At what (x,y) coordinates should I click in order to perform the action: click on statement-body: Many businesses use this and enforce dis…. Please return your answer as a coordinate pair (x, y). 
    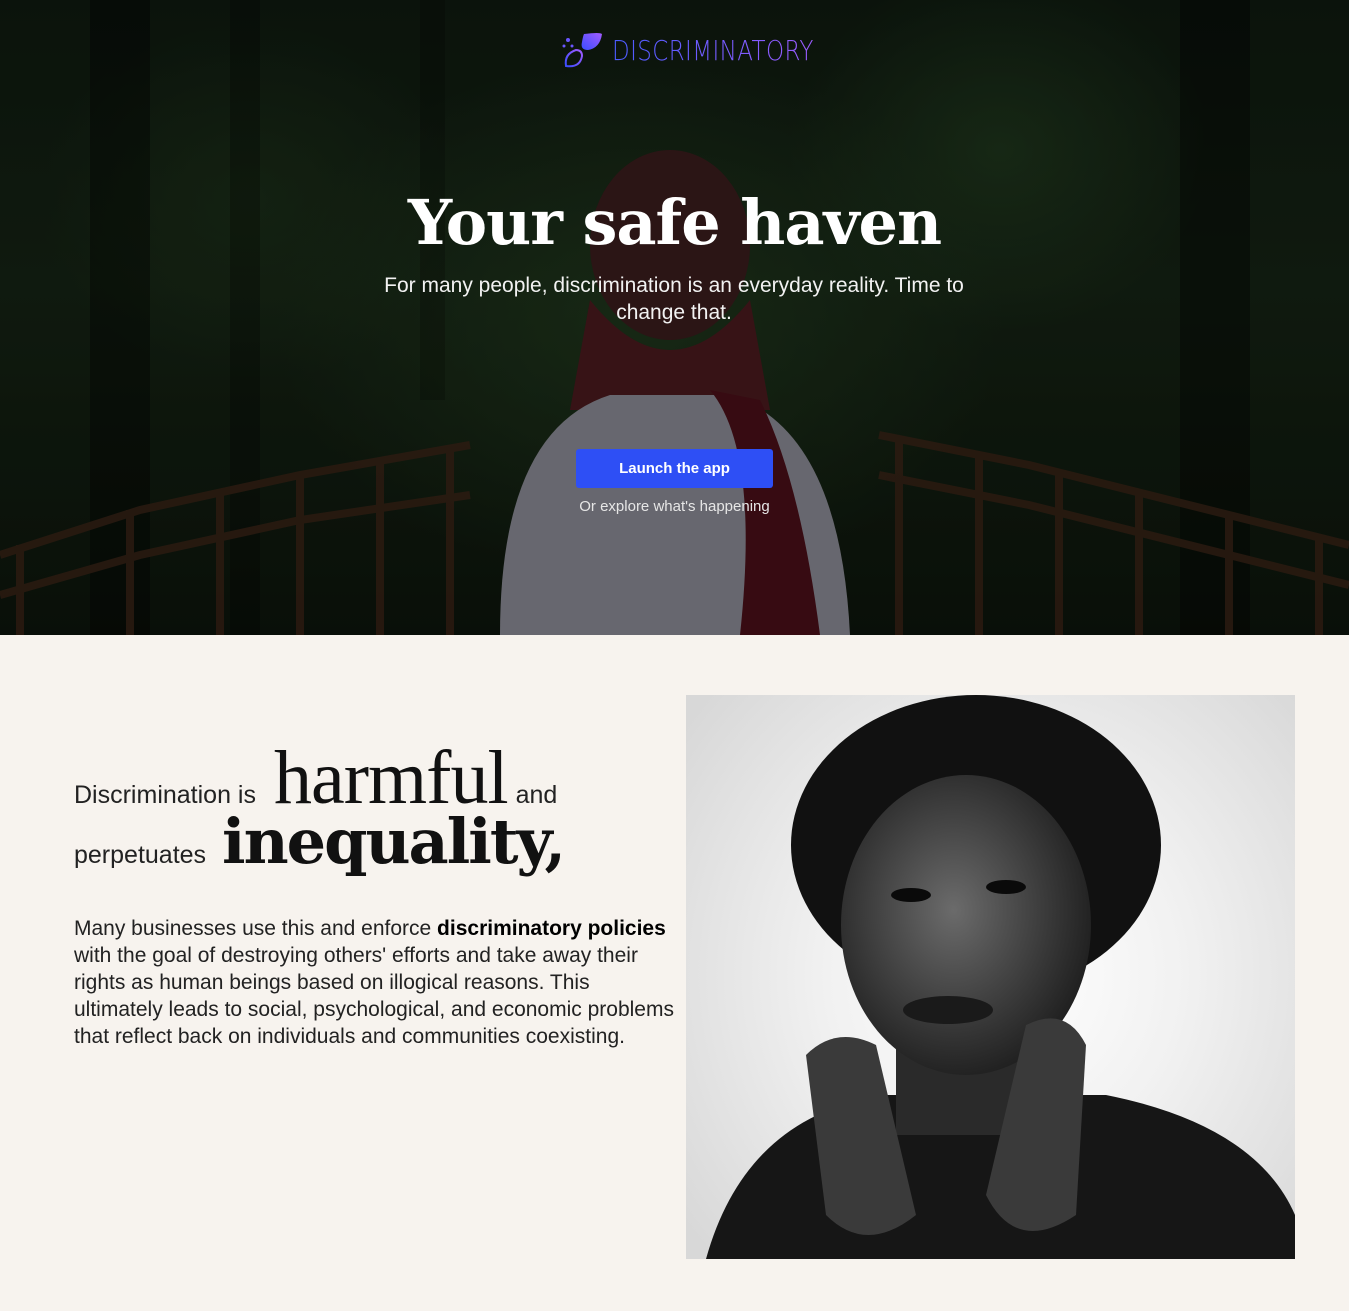
    Looking at the image, I should click on (374, 982).